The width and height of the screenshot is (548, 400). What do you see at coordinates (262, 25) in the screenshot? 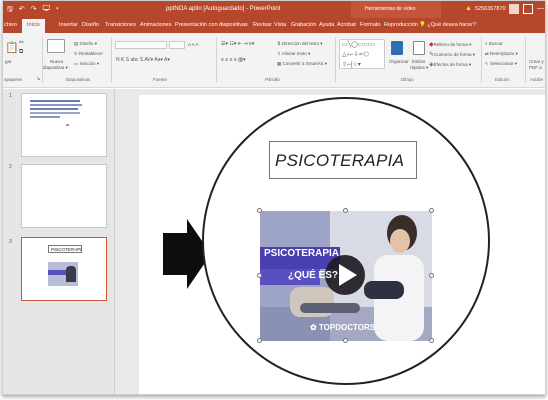
I see `tab-review: Revisar` at bounding box center [262, 25].